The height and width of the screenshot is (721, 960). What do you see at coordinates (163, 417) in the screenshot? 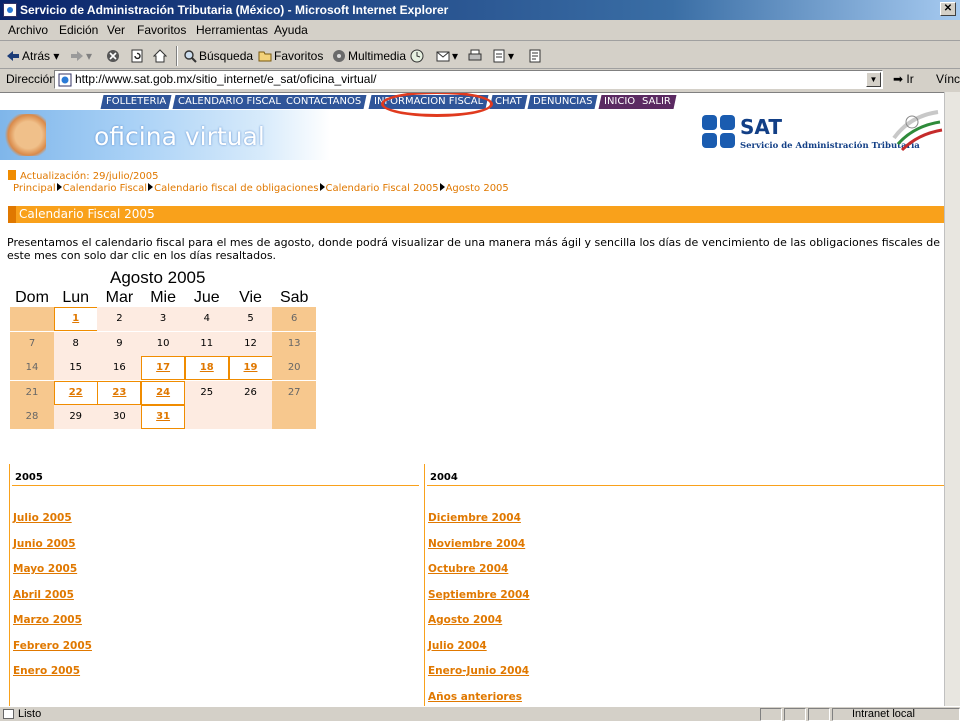
I see `calendar-day-link: 31` at bounding box center [163, 417].